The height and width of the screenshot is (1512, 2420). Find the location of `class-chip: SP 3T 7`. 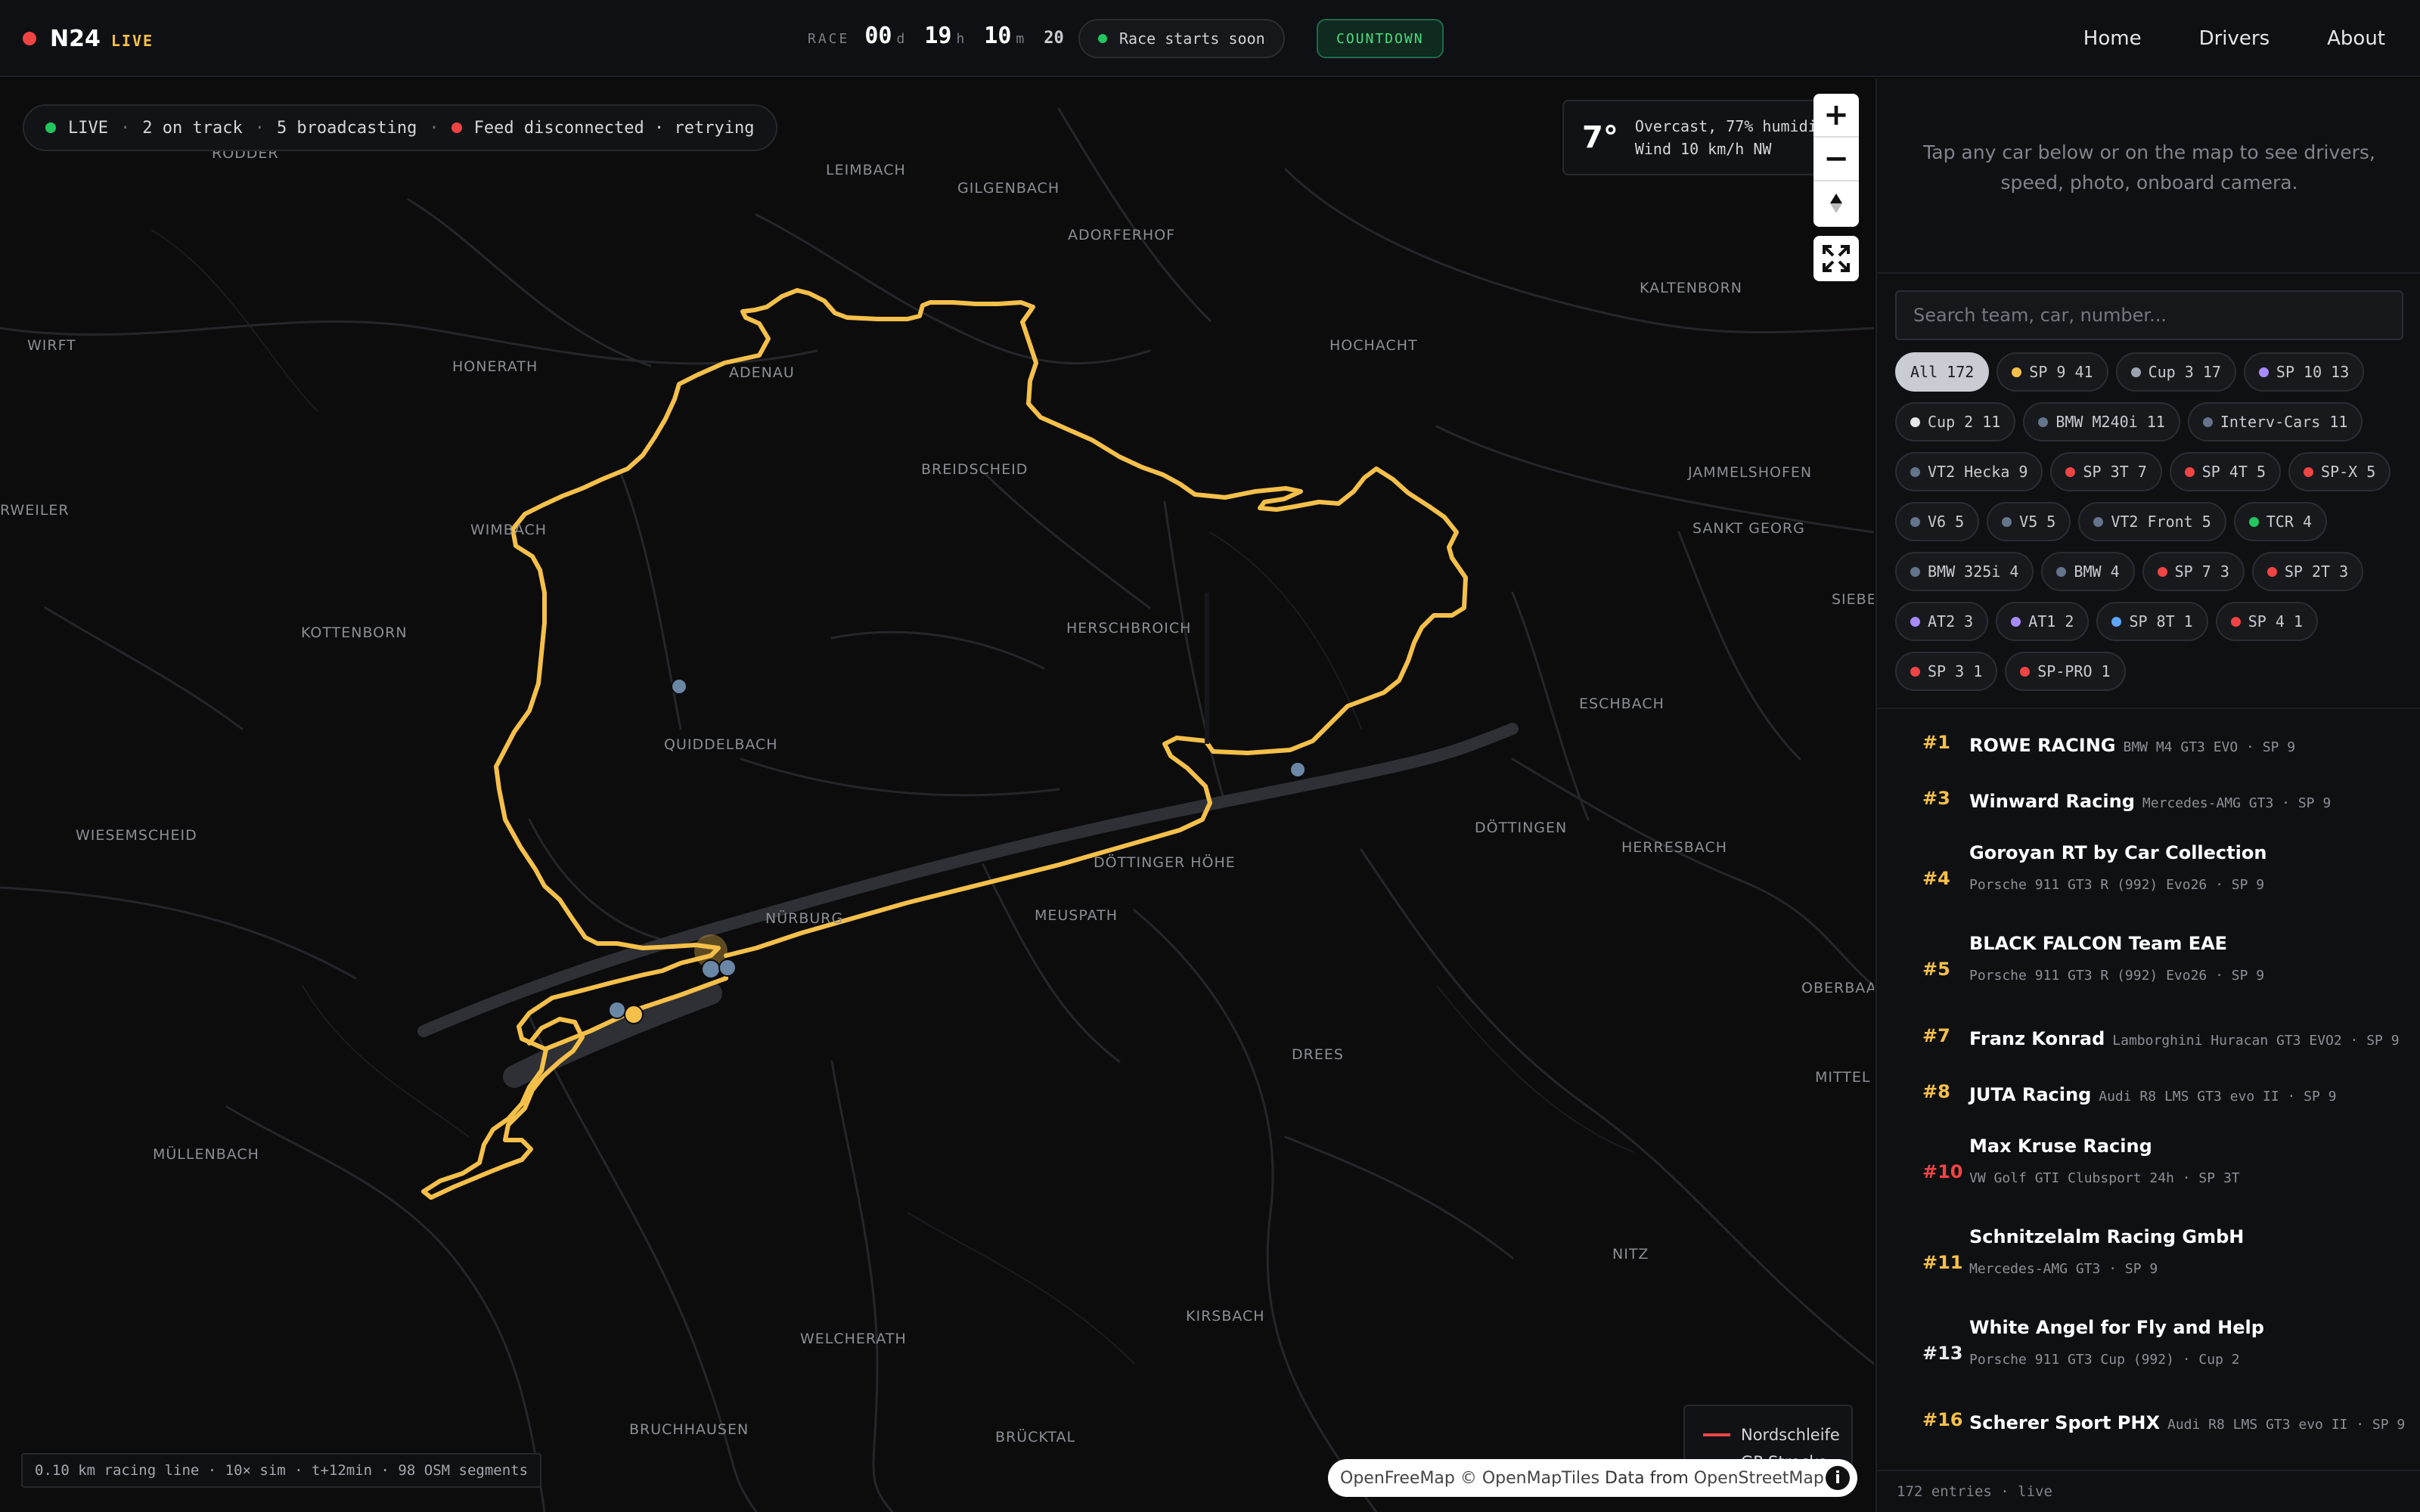

class-chip: SP 3T 7 is located at coordinates (2106, 472).